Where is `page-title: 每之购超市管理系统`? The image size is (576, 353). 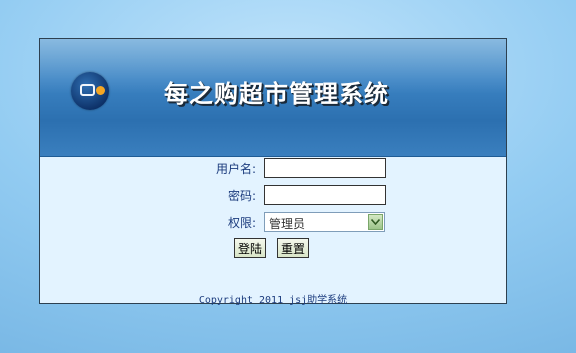 page-title: 每之购超市管理系统 is located at coordinates (276, 93).